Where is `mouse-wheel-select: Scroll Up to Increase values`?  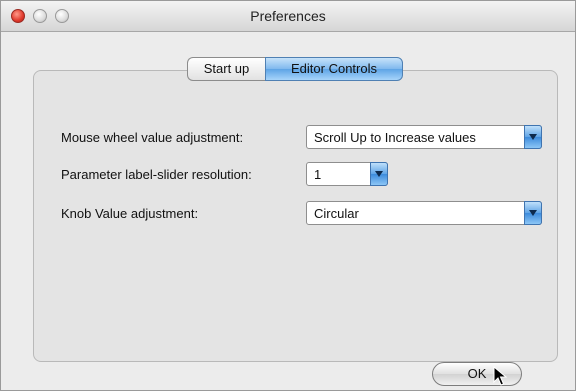
mouse-wheel-select: Scroll Up to Increase values is located at coordinates (424, 137).